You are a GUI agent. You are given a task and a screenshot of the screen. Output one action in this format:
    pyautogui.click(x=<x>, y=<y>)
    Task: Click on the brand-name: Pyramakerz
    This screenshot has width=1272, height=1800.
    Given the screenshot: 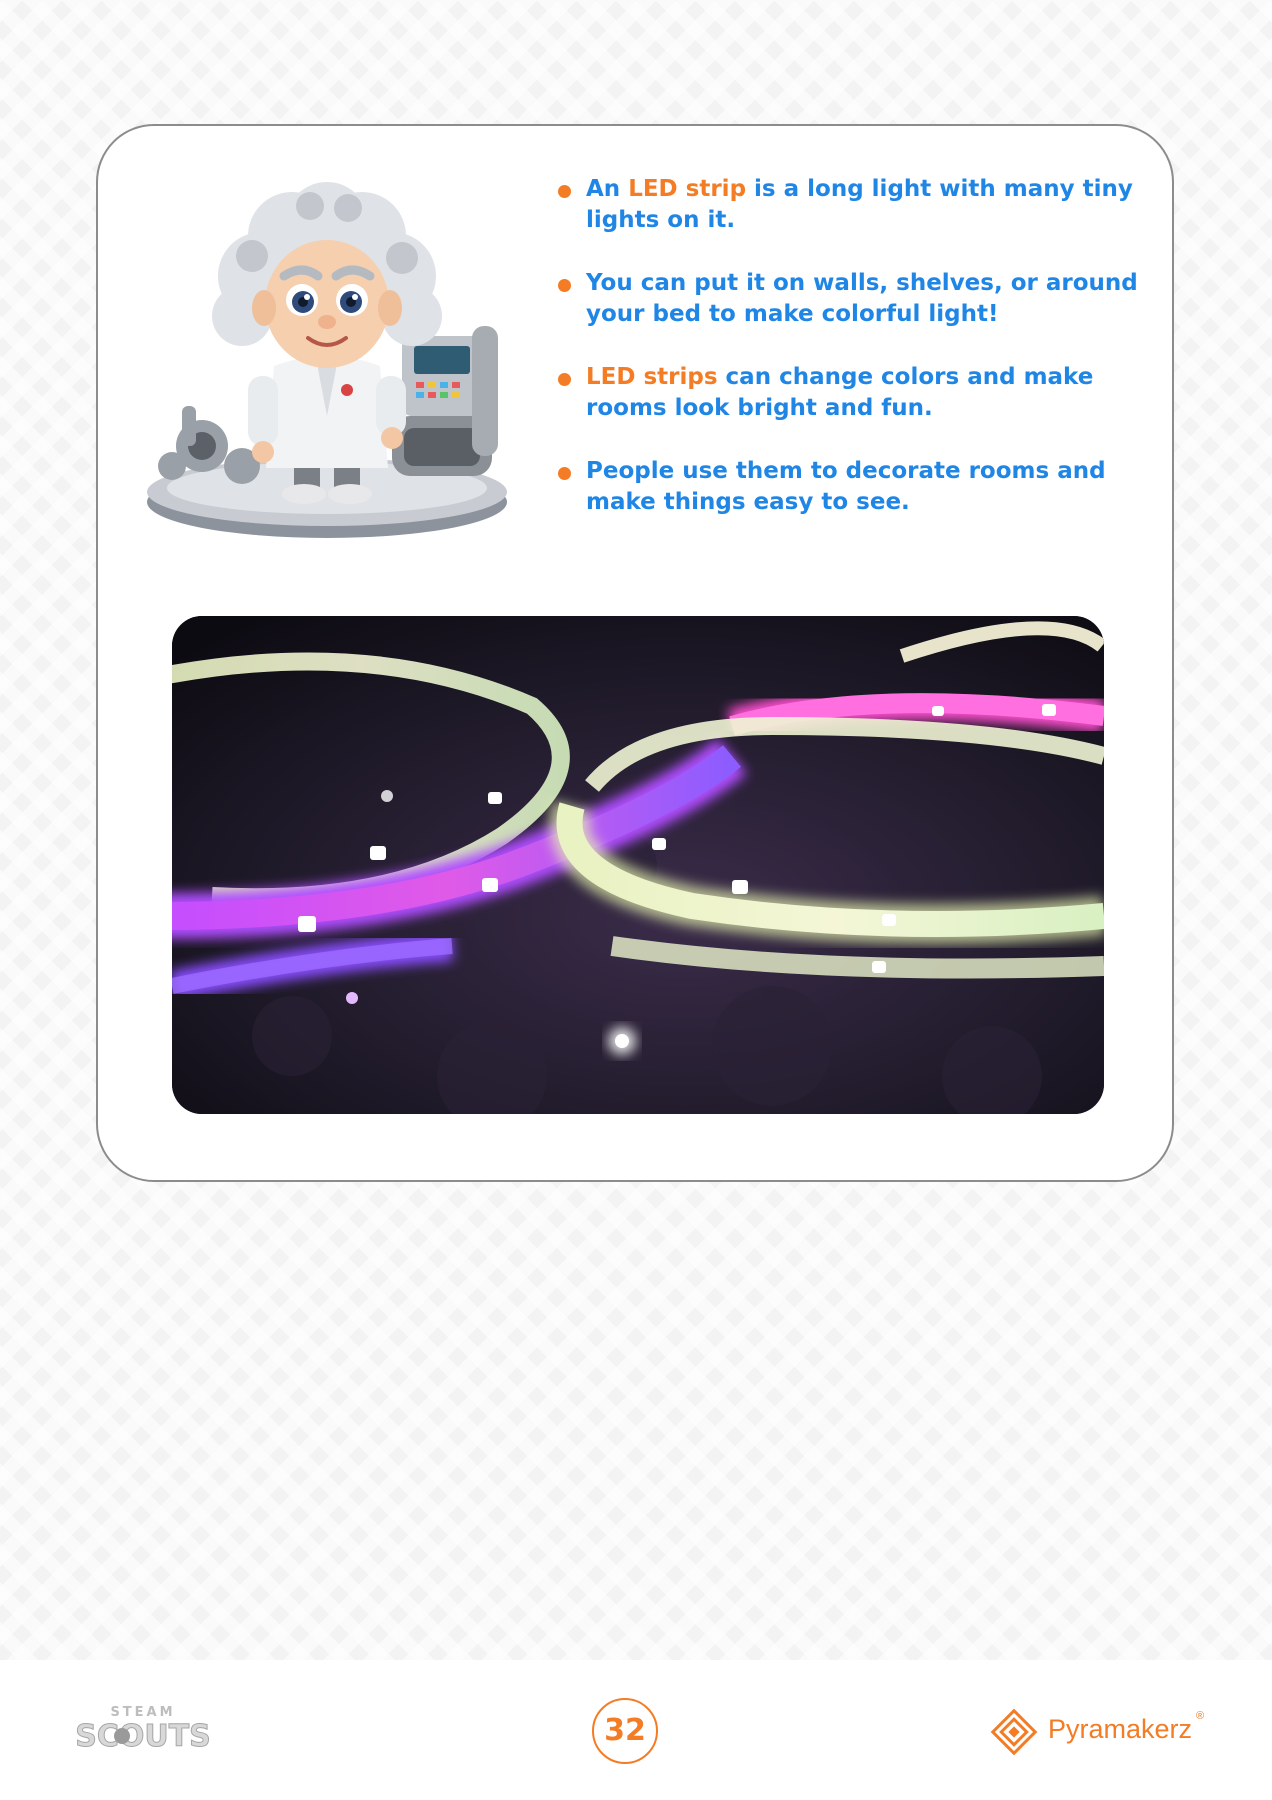 What is the action you would take?
    pyautogui.click(x=1120, y=1729)
    